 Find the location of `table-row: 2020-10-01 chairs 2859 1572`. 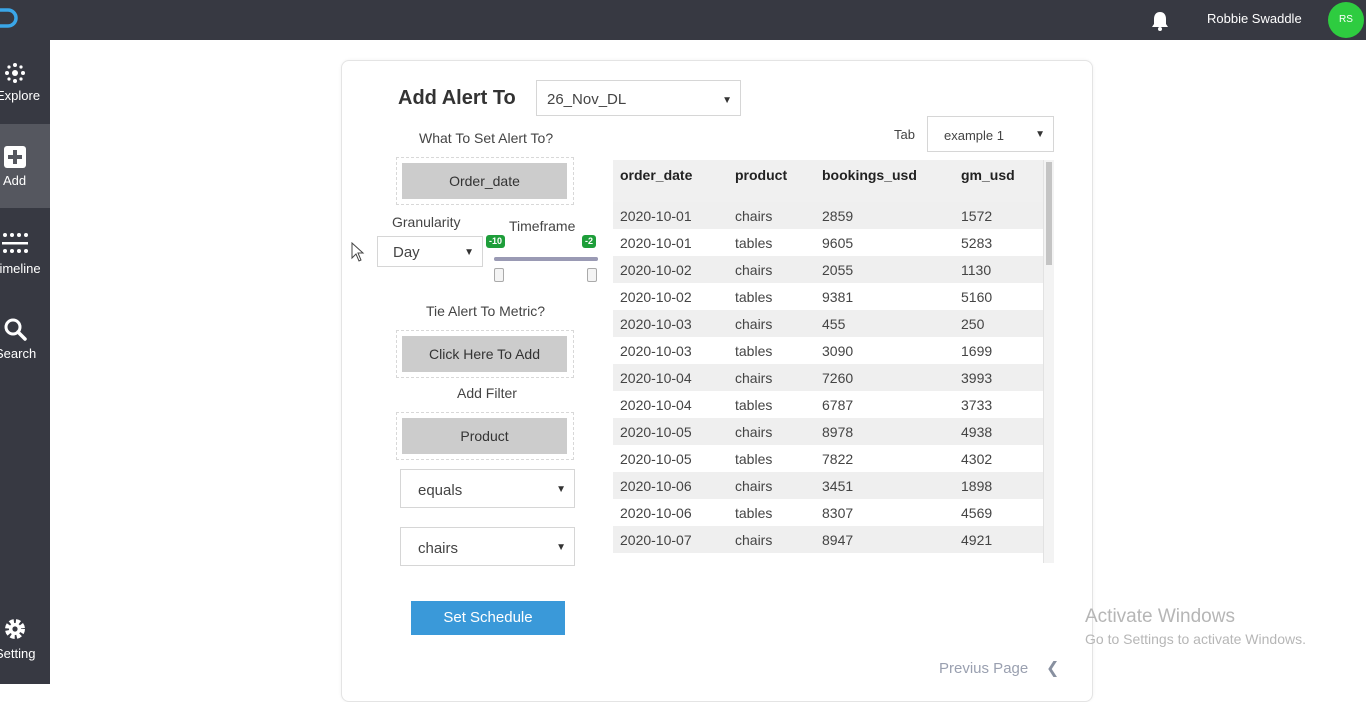

table-row: 2020-10-01 chairs 2859 1572 is located at coordinates (828, 215).